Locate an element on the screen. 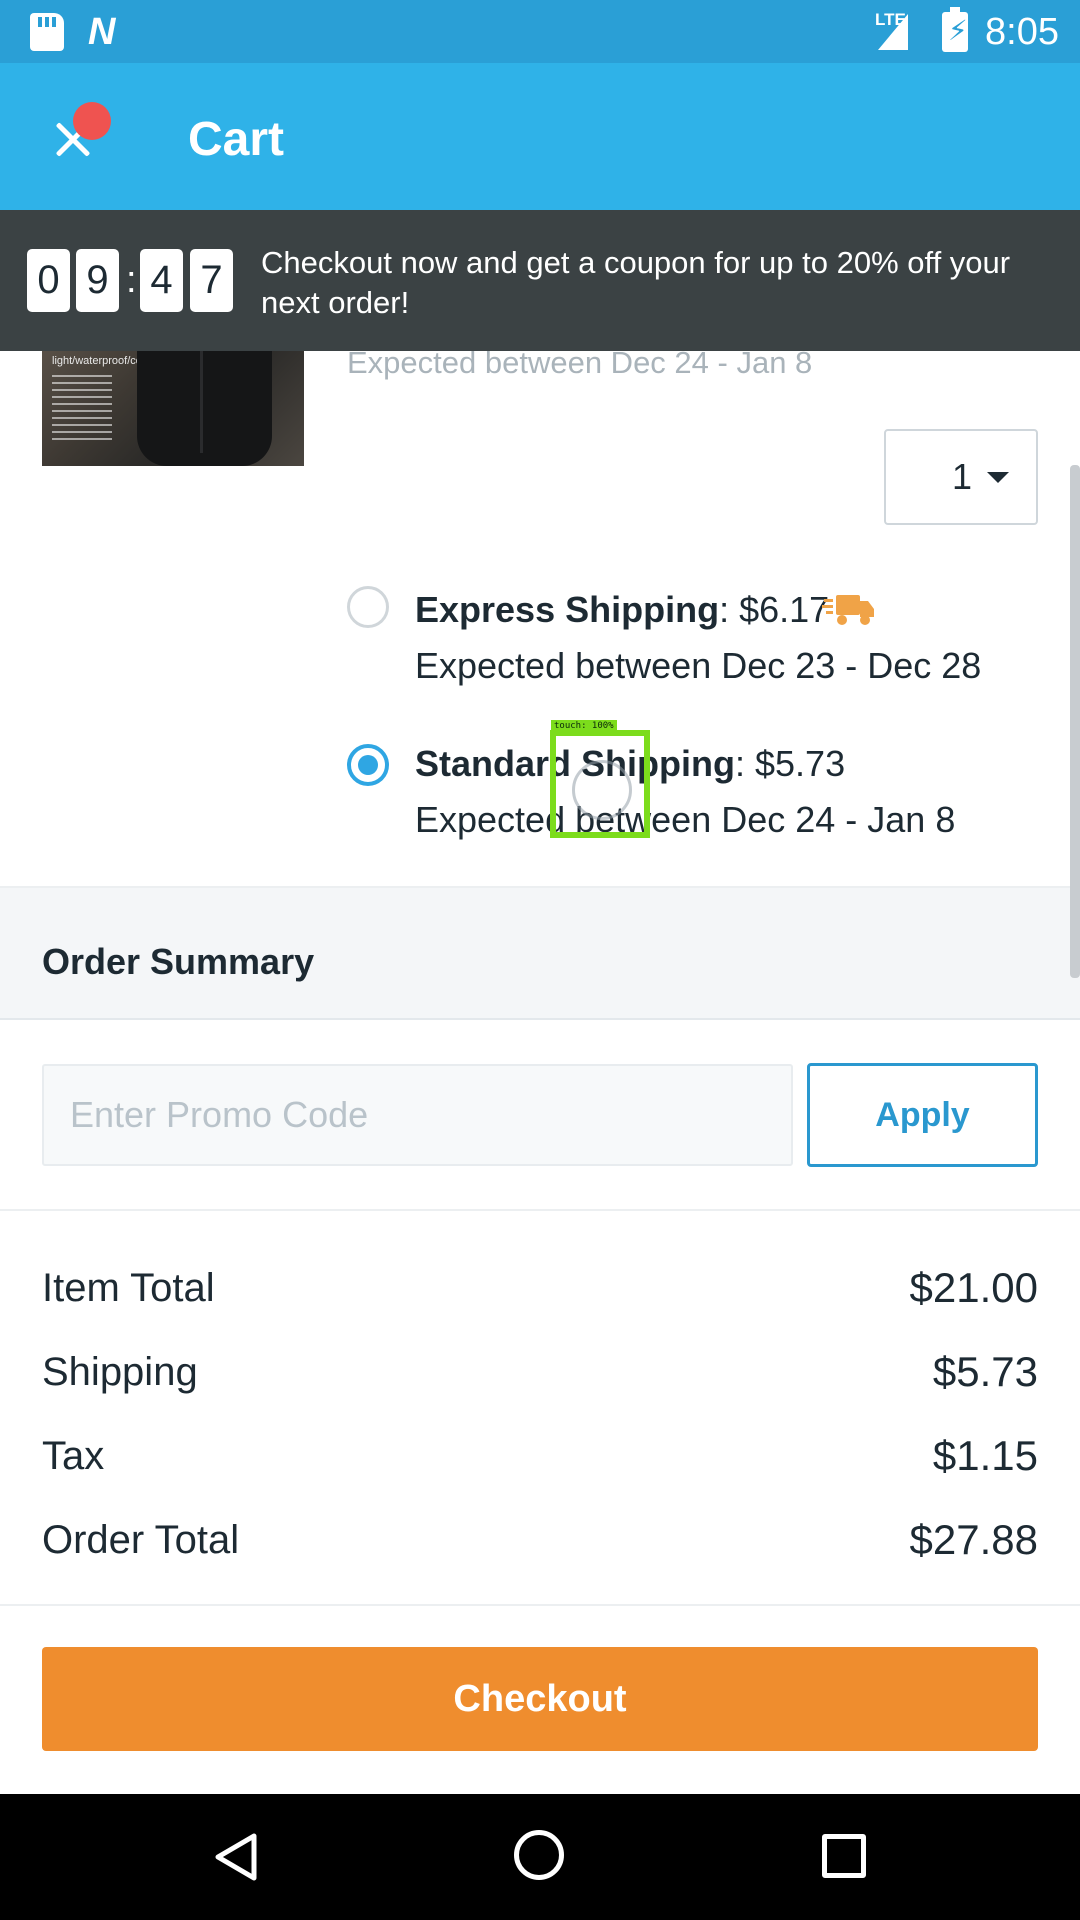 Image resolution: width=1080 pixels, height=1920 pixels. express-shipping-option: Express Shipping: $6.17 is located at coordinates (622, 610).